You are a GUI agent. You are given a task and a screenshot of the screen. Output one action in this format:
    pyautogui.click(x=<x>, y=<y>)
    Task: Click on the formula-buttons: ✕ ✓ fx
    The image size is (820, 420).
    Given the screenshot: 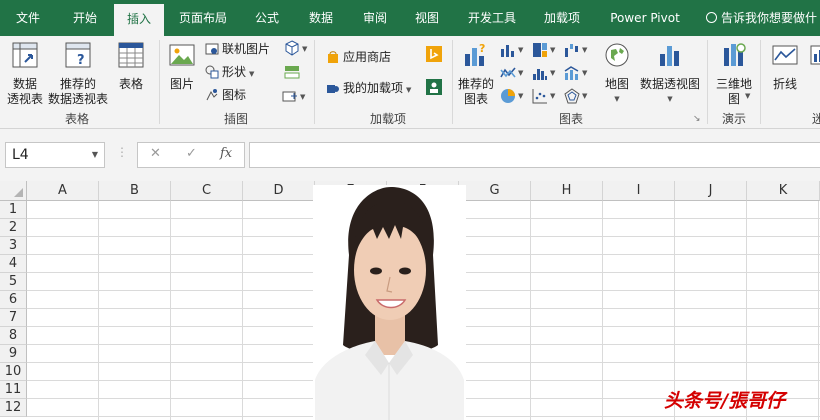 What is the action you would take?
    pyautogui.click(x=191, y=155)
    